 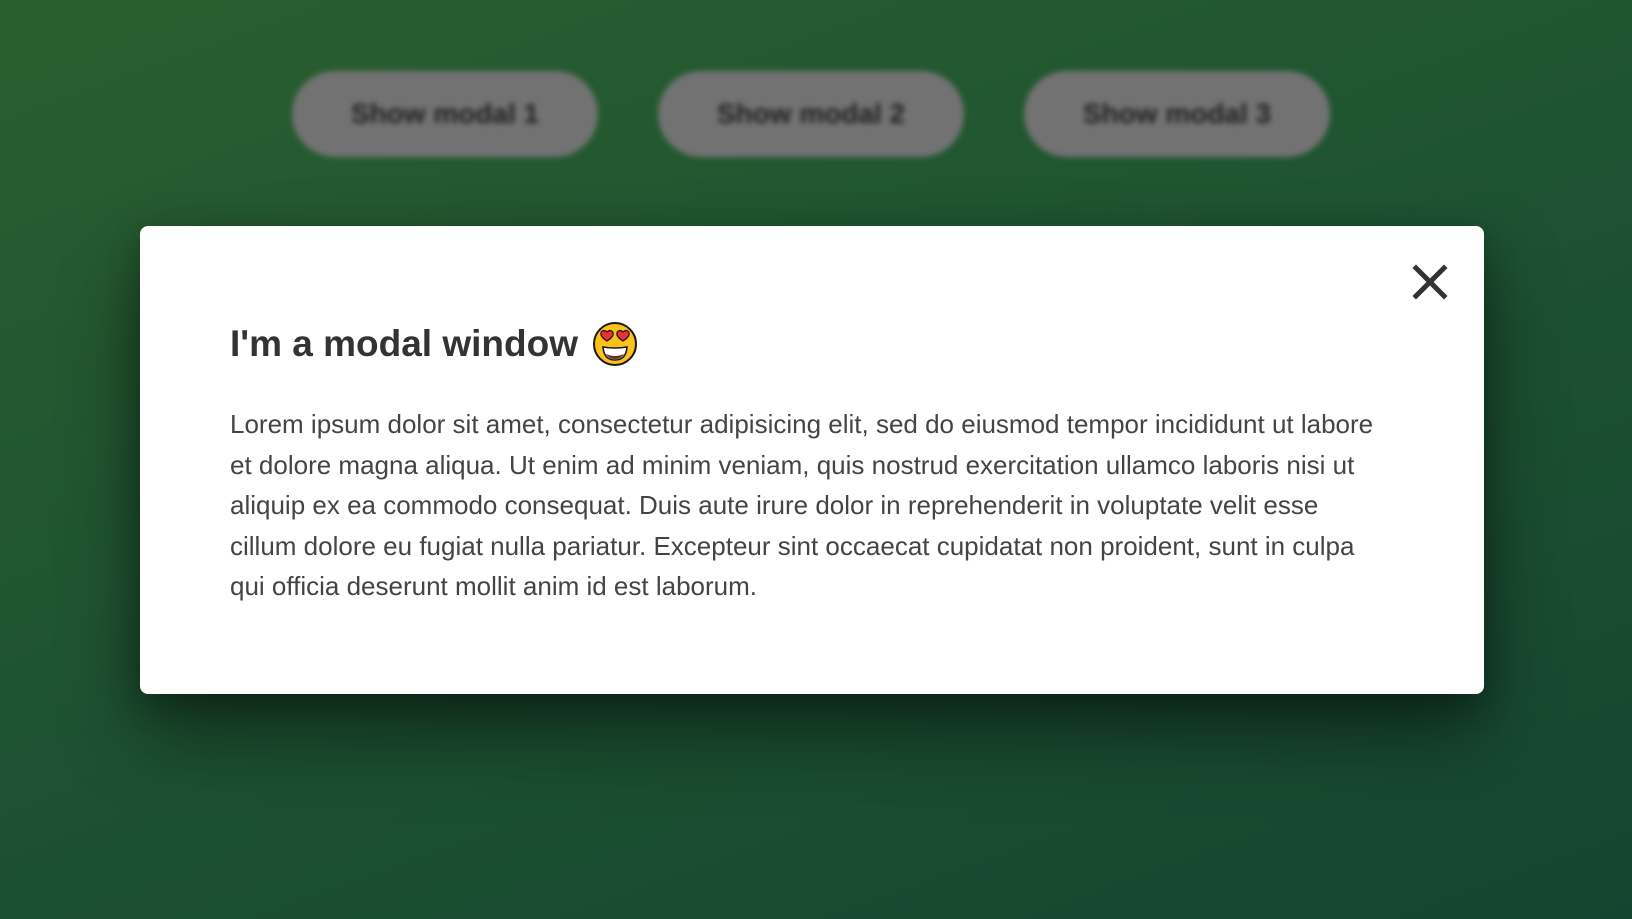 I want to click on smiling-face-with-heart-eyes-icon, so click(x=615, y=344).